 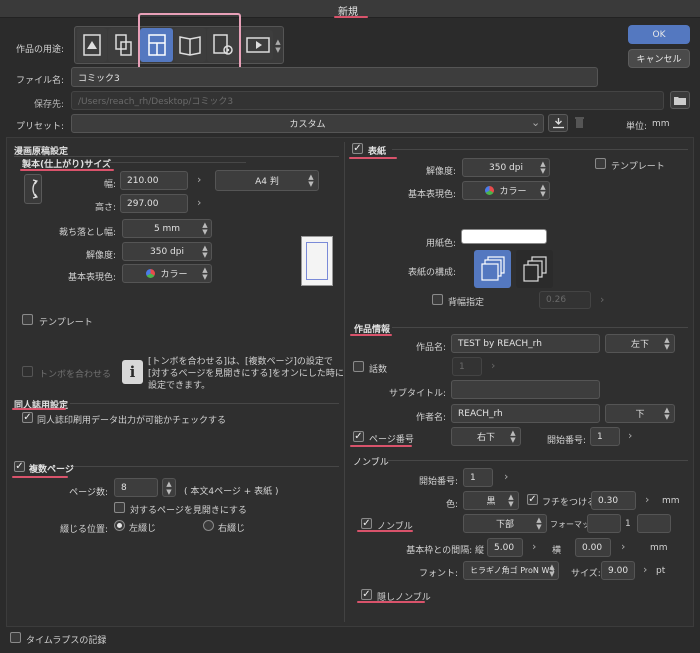 I want to click on nombre-edge-checkbox: ✓, so click(x=532, y=499).